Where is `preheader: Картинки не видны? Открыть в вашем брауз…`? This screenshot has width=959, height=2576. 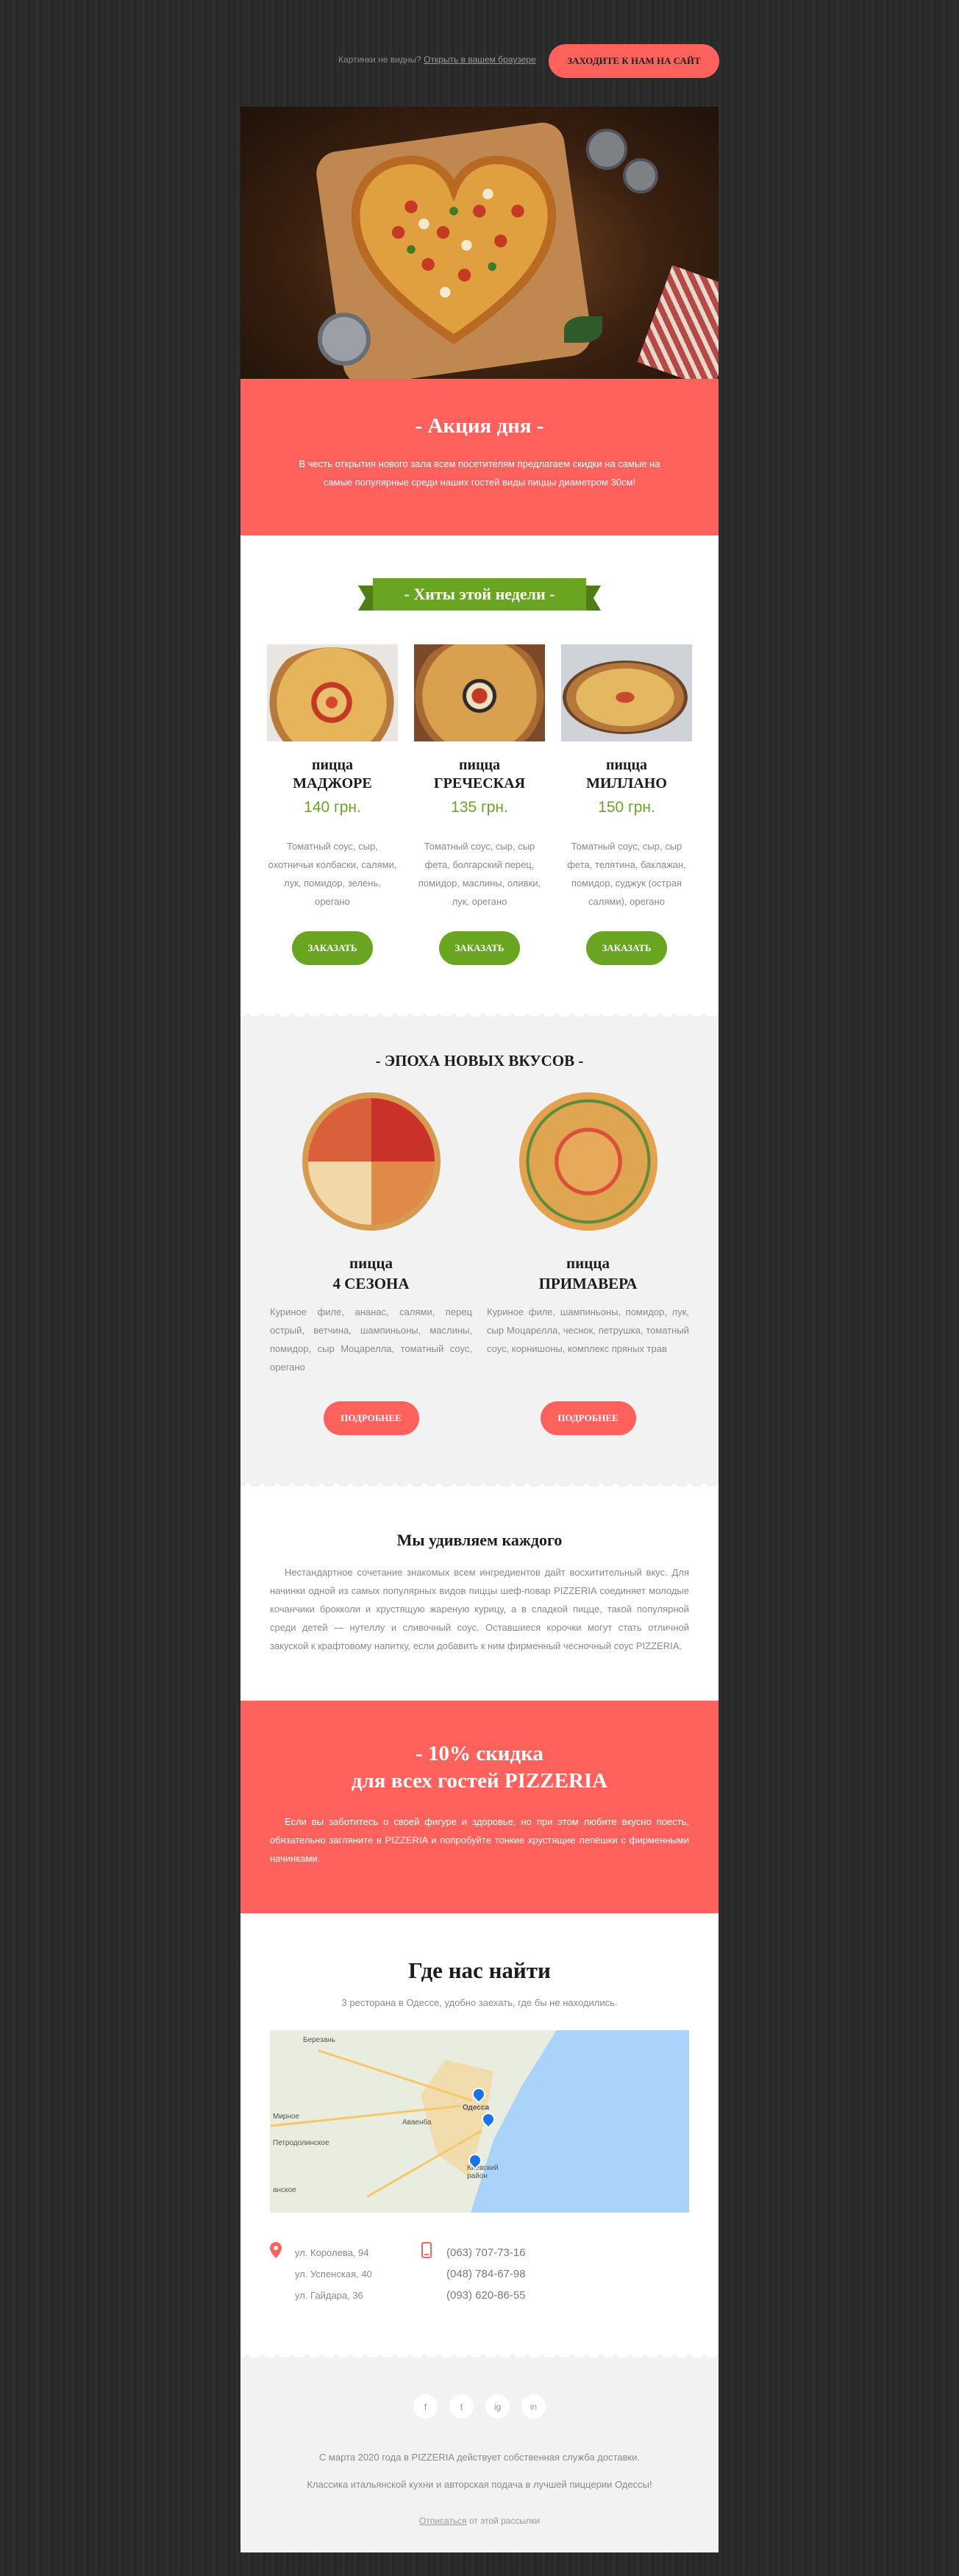
preheader: Картинки не видны? Открыть в вашем брауз… is located at coordinates (479, 61).